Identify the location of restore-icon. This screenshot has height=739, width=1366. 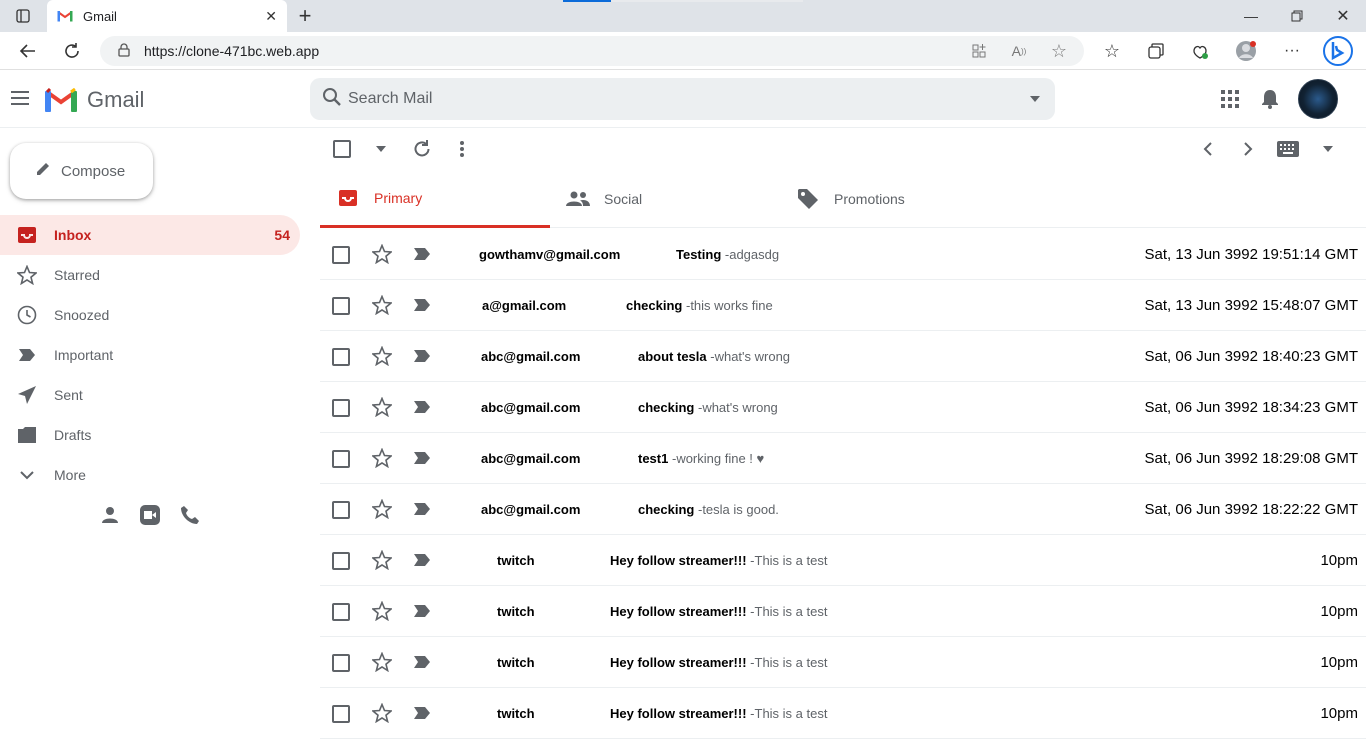
(1297, 16).